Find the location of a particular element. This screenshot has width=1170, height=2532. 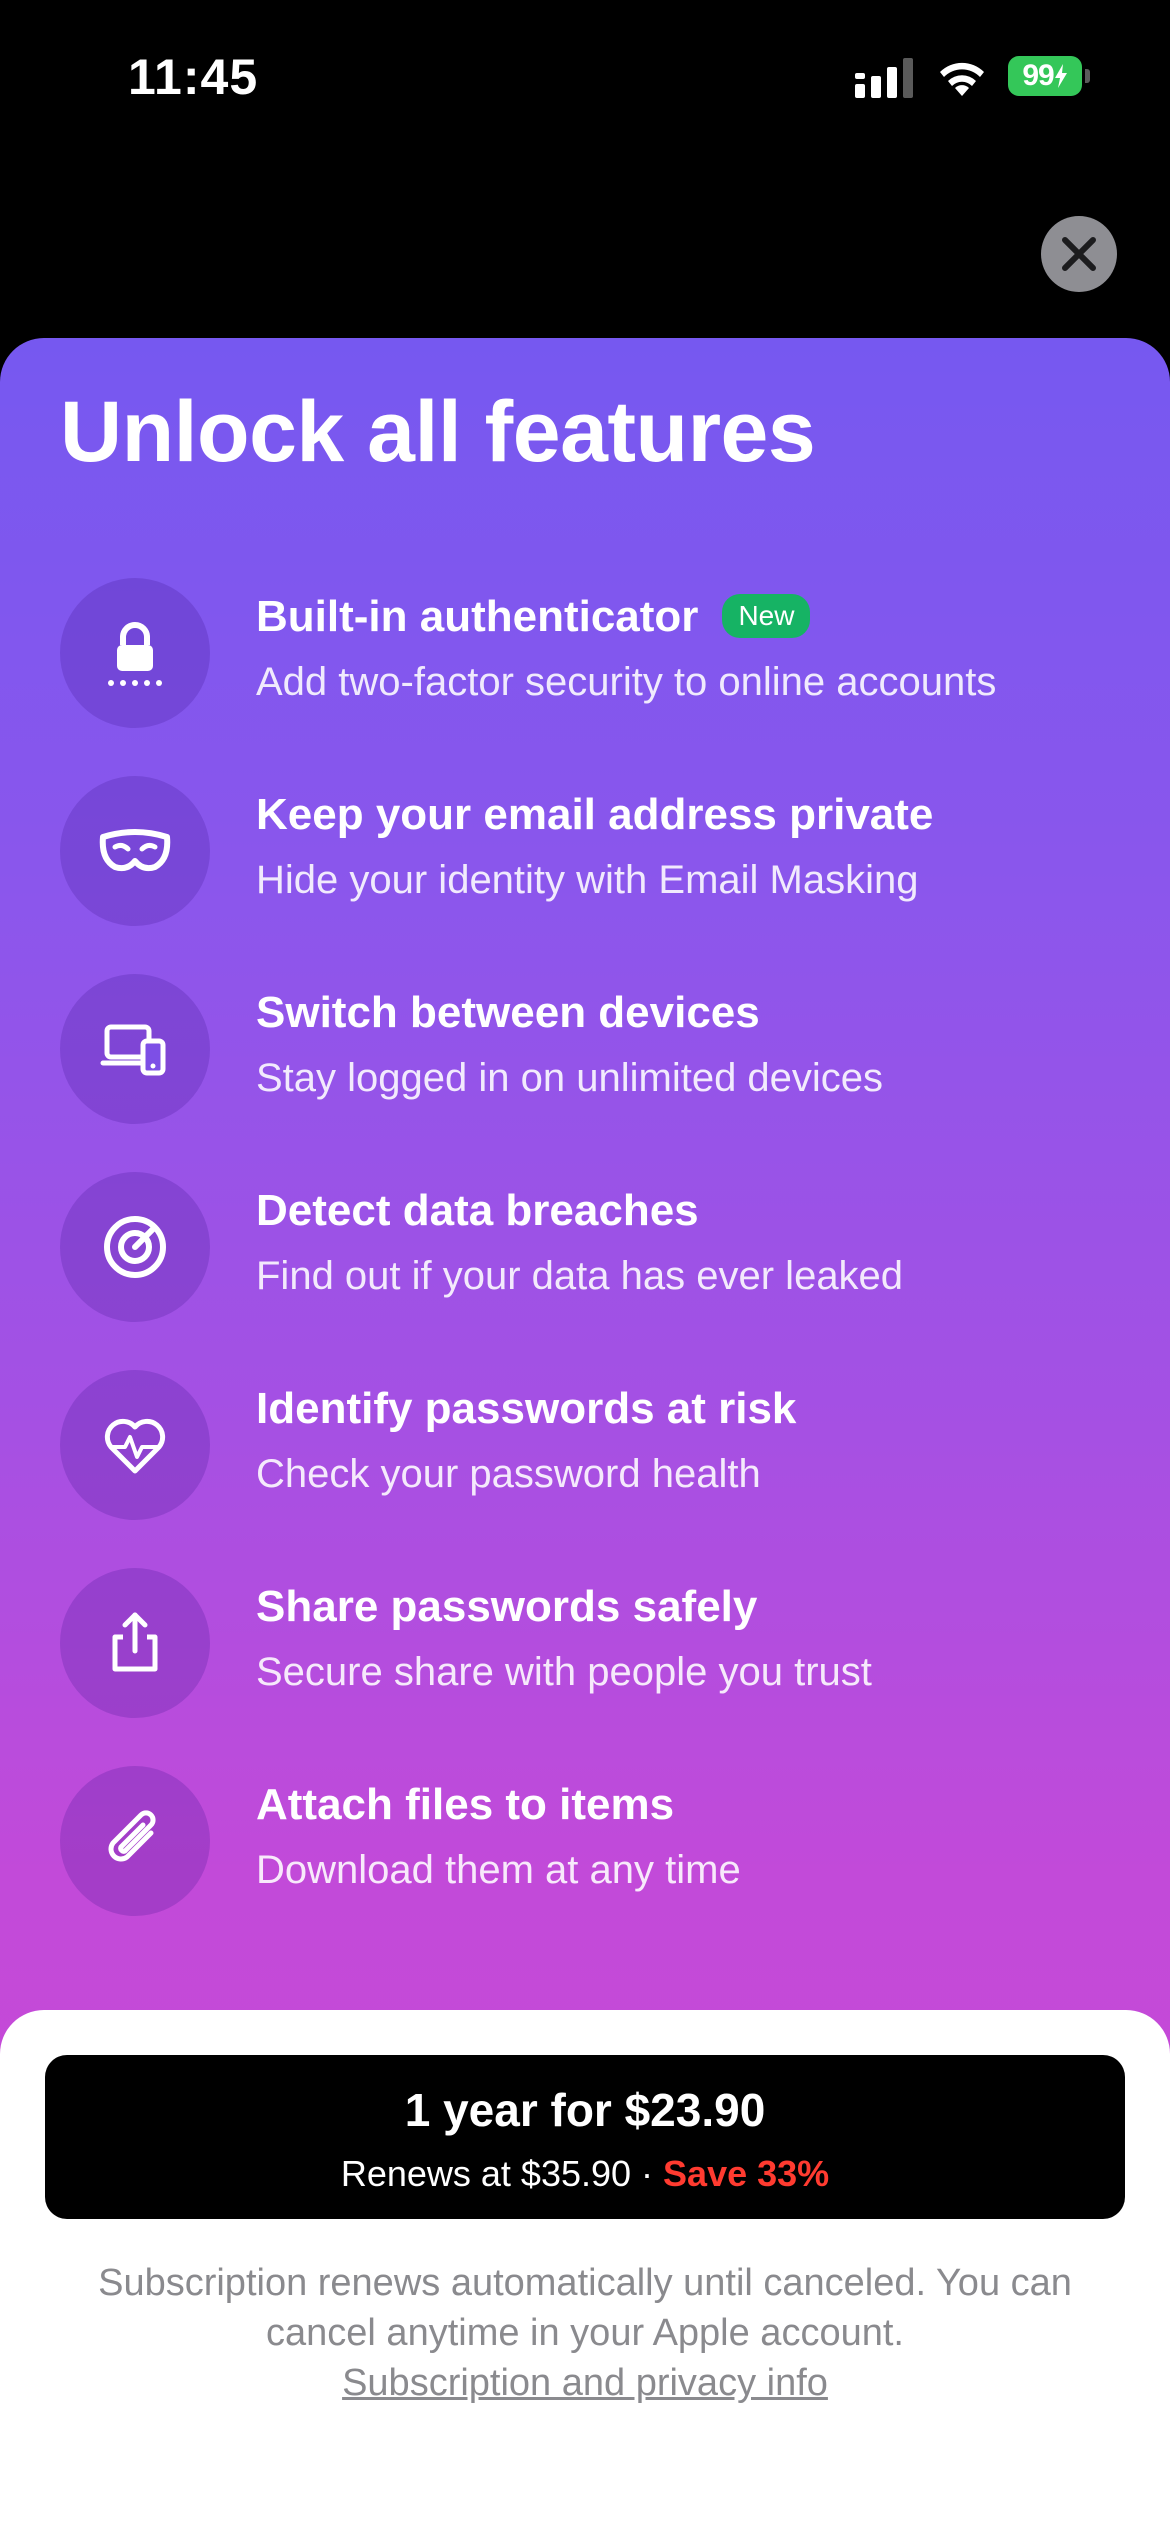

feature-description: Find out if your data has ever leaked is located at coordinates (580, 1276).